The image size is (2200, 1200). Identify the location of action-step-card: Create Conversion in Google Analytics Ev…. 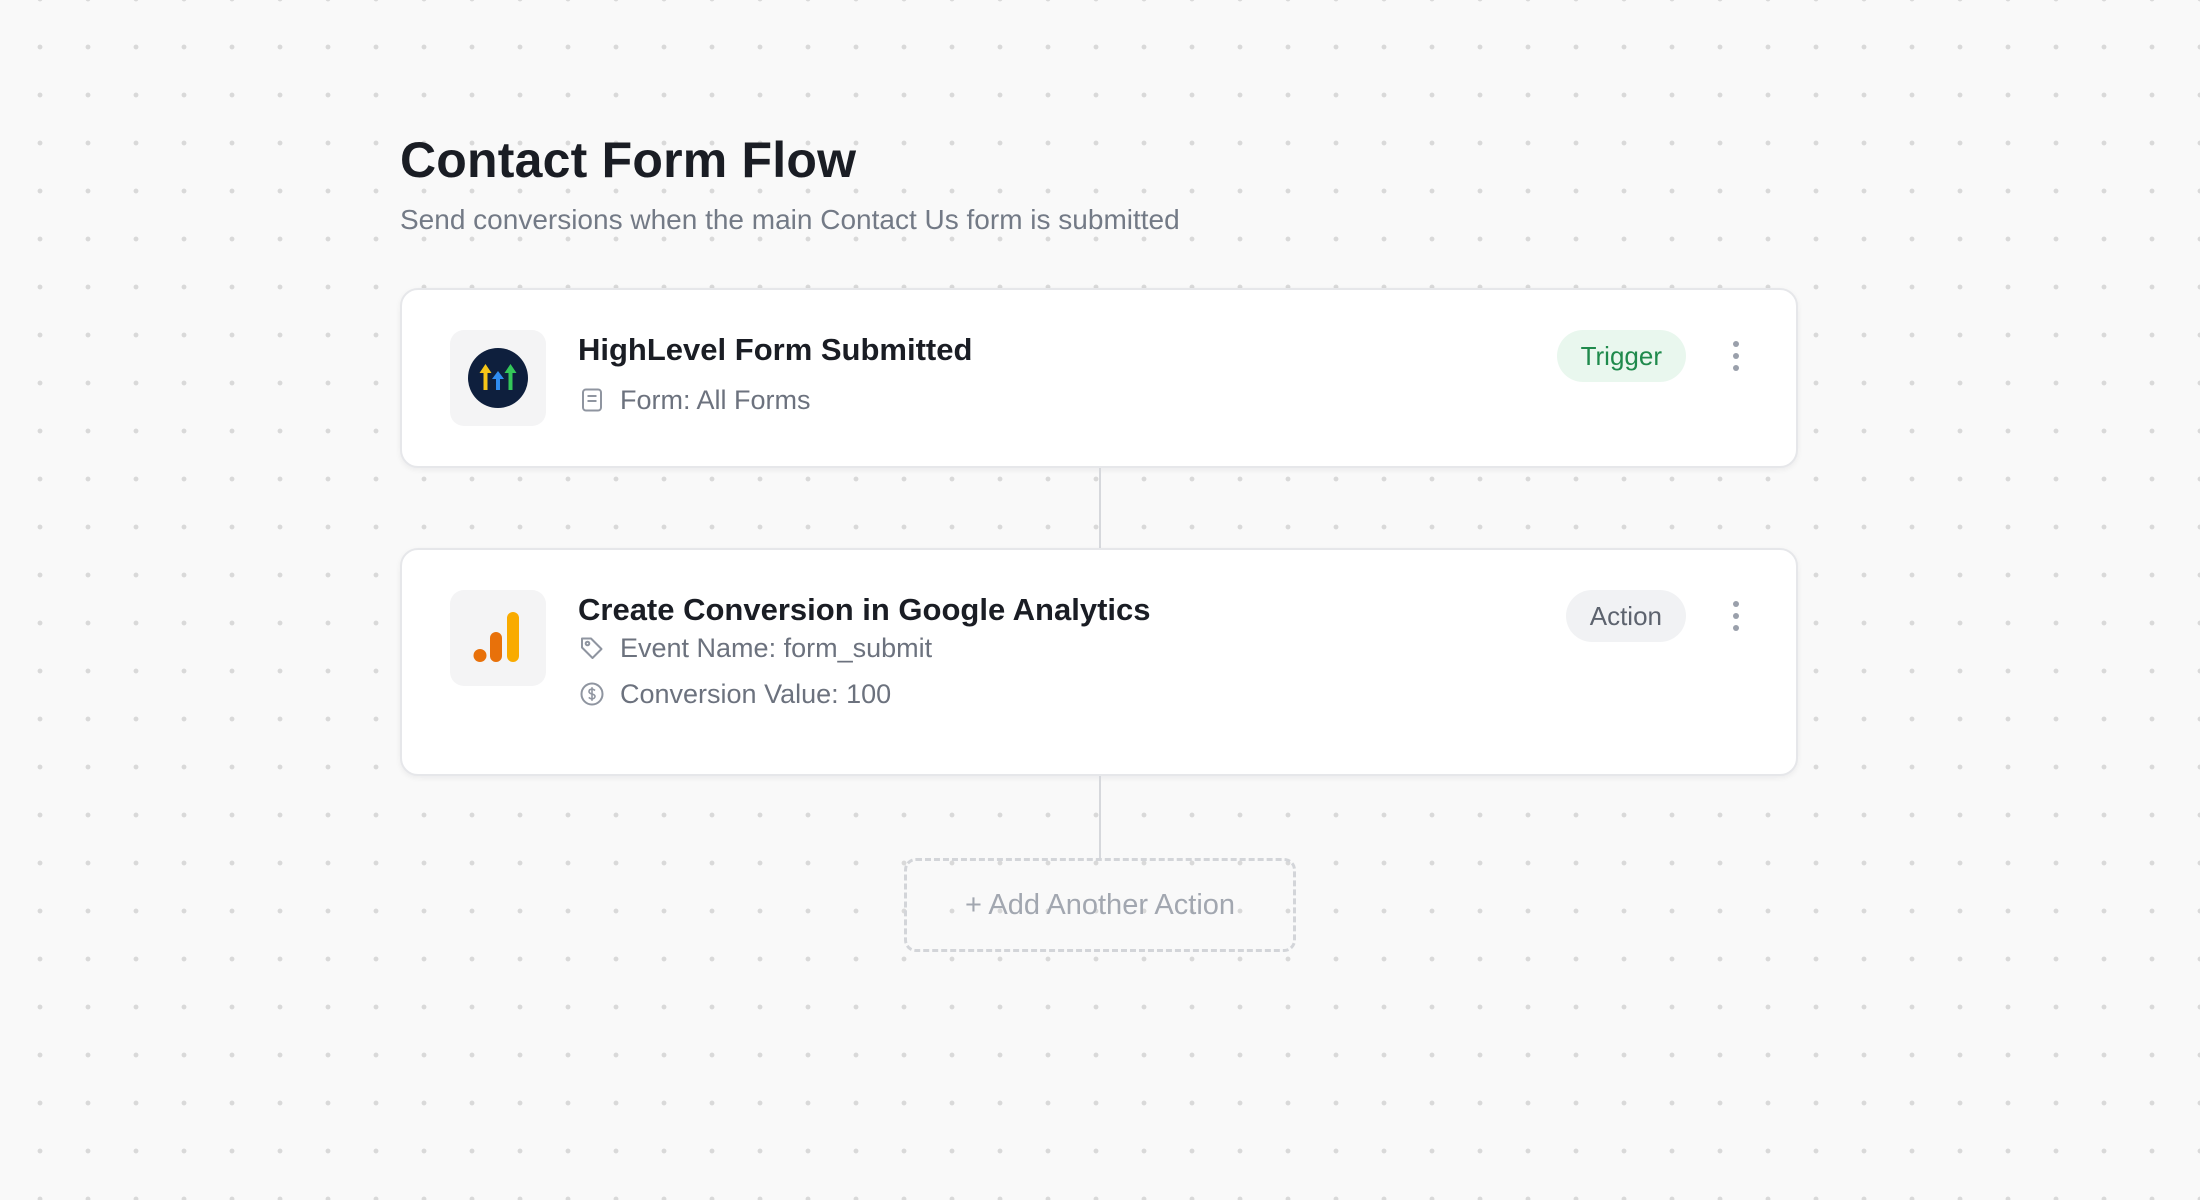
(1099, 662).